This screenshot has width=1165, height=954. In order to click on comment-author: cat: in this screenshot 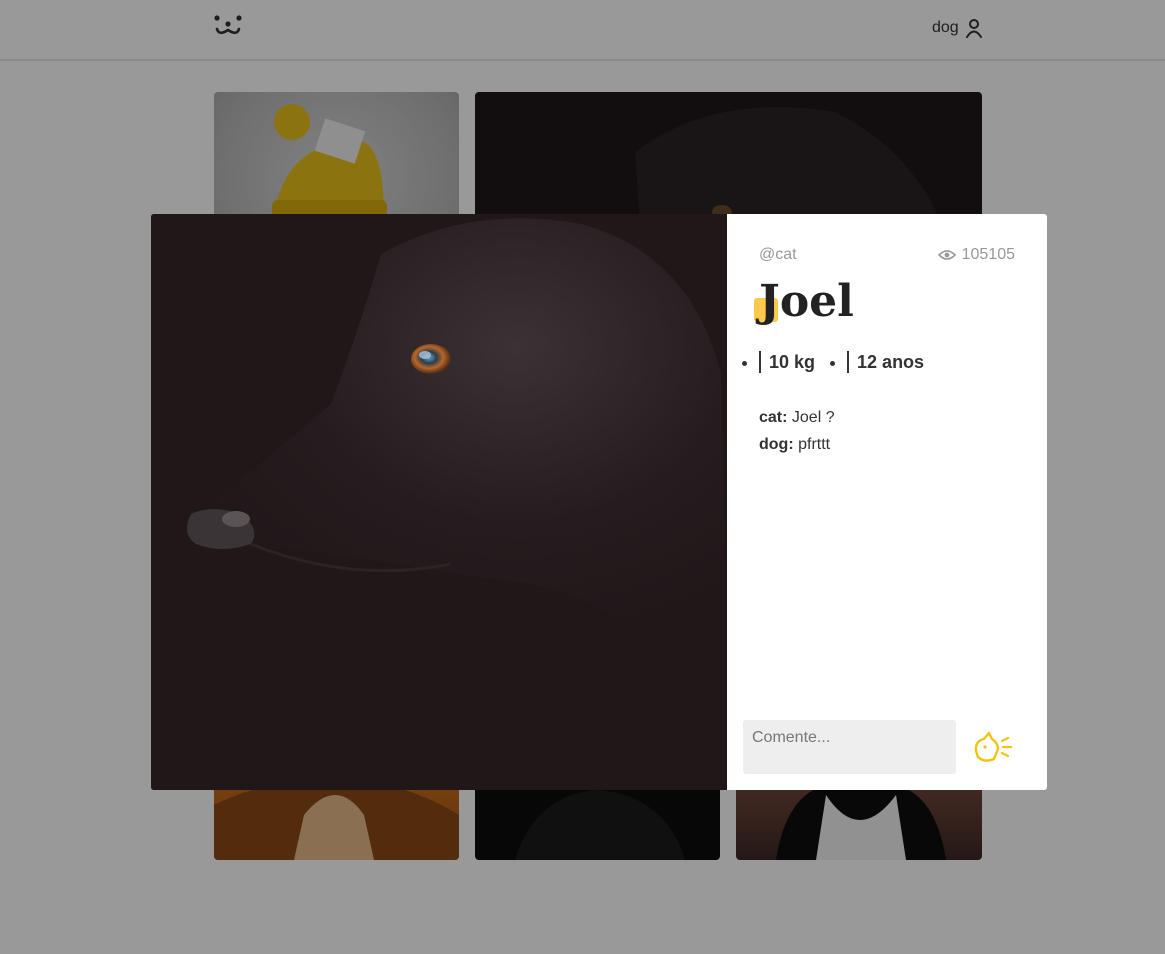, I will do `click(773, 417)`.